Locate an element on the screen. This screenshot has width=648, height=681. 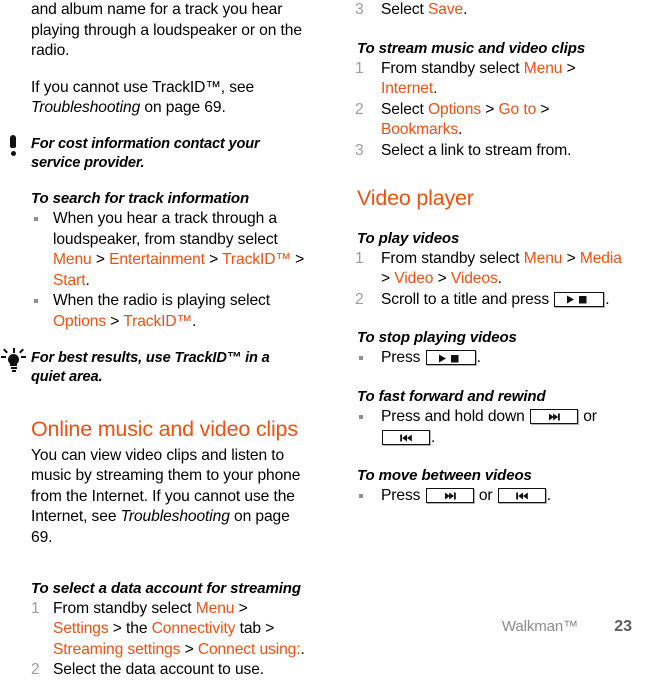
proc-ffrw-bullets: Press and hold down or . is located at coordinates (493, 427).